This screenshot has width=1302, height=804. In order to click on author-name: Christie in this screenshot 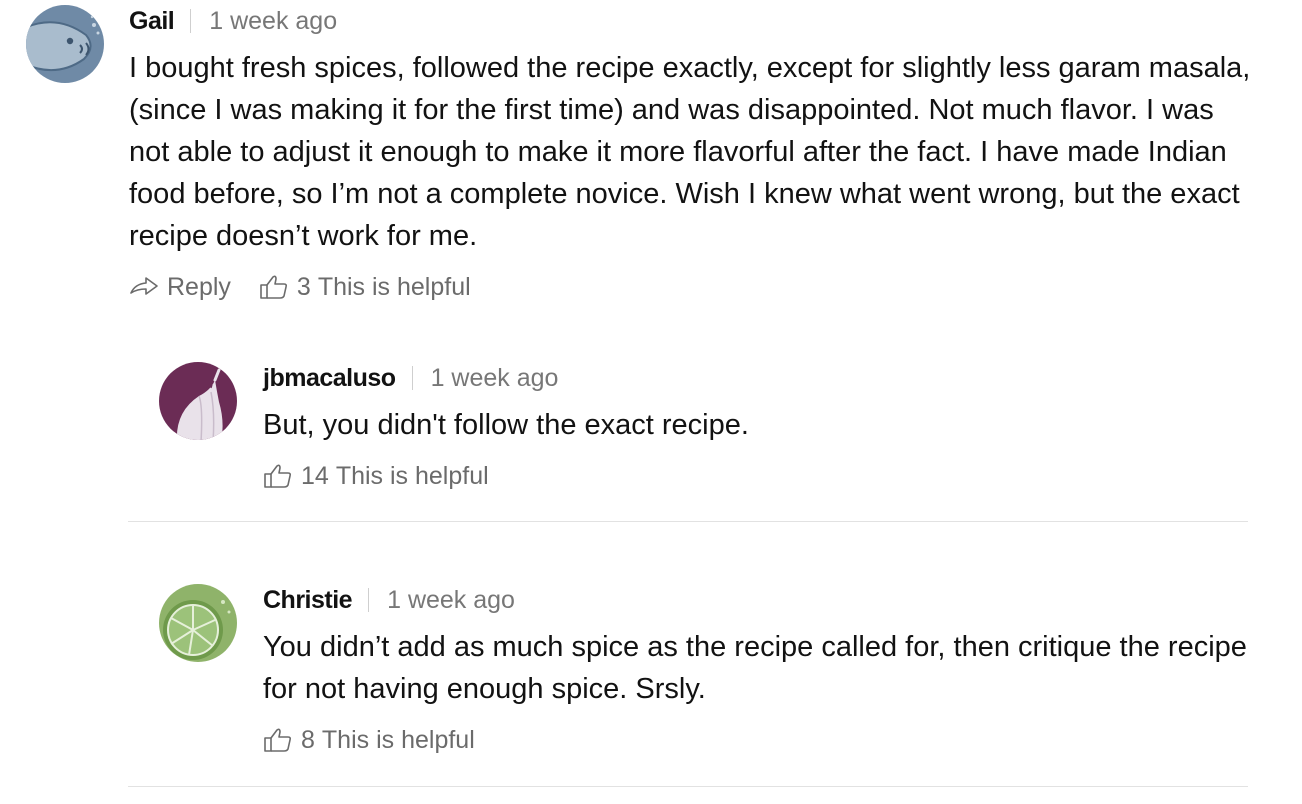, I will do `click(308, 600)`.